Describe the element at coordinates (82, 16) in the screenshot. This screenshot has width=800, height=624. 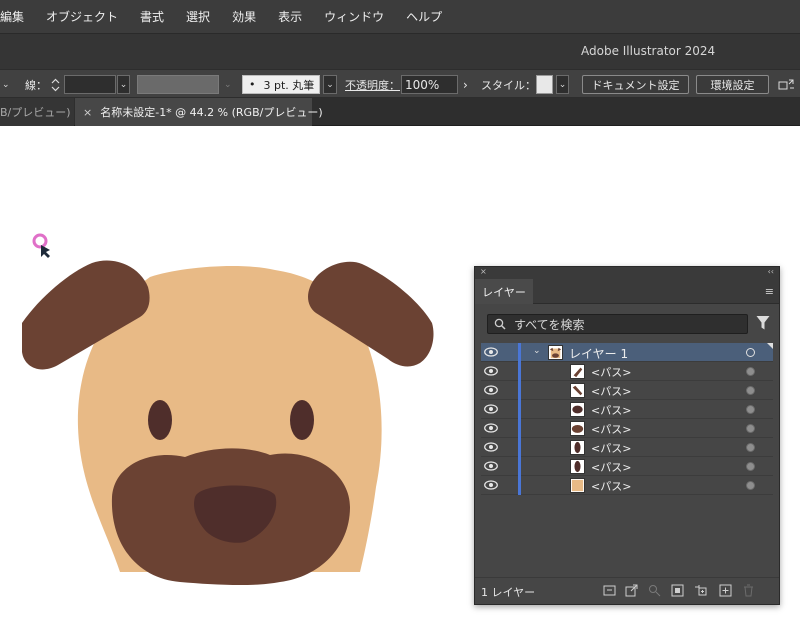
I see `menu-object: オブジェクト` at that location.